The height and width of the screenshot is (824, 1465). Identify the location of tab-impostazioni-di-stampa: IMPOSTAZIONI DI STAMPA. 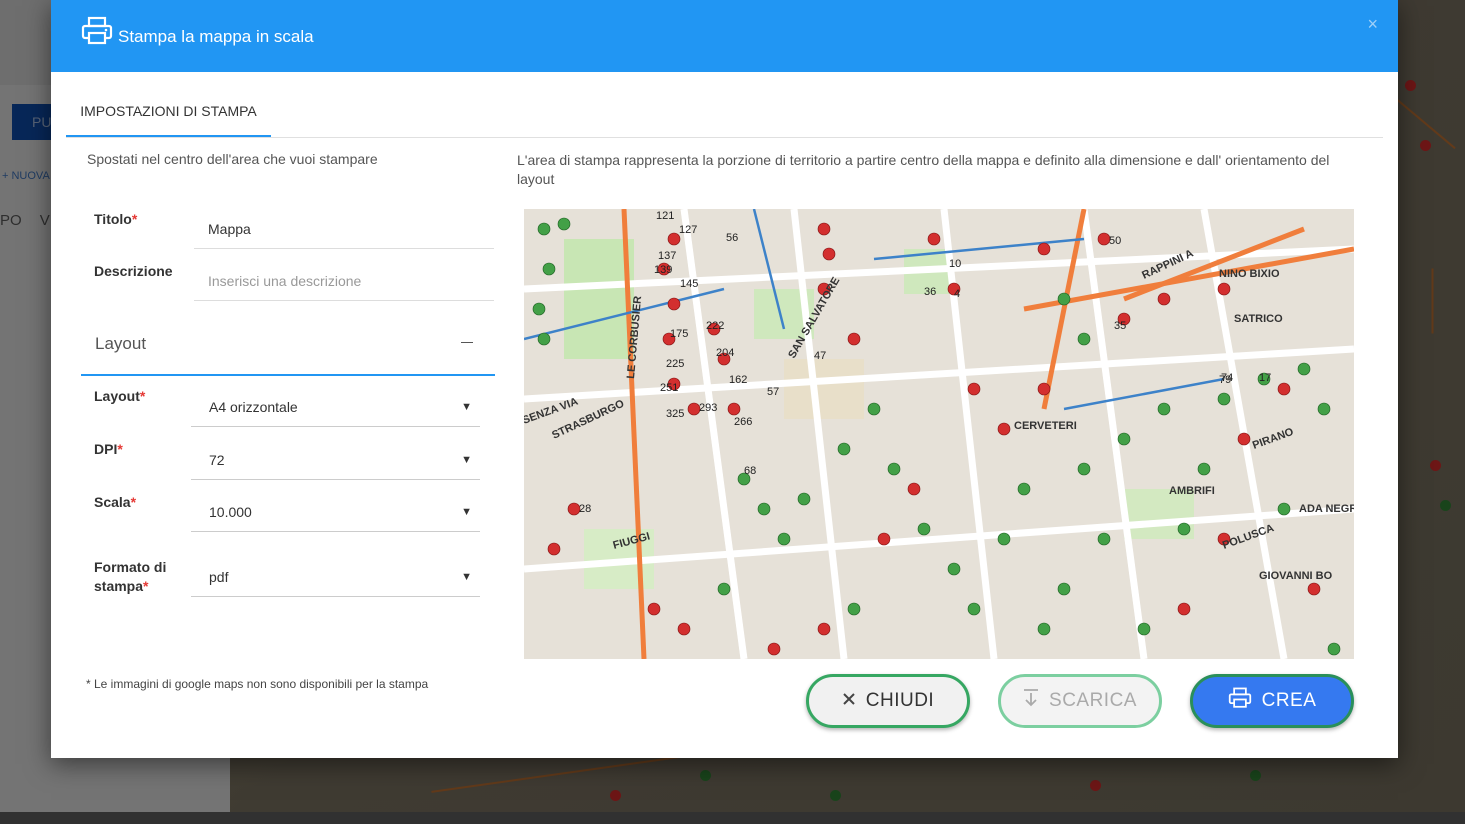
(168, 113).